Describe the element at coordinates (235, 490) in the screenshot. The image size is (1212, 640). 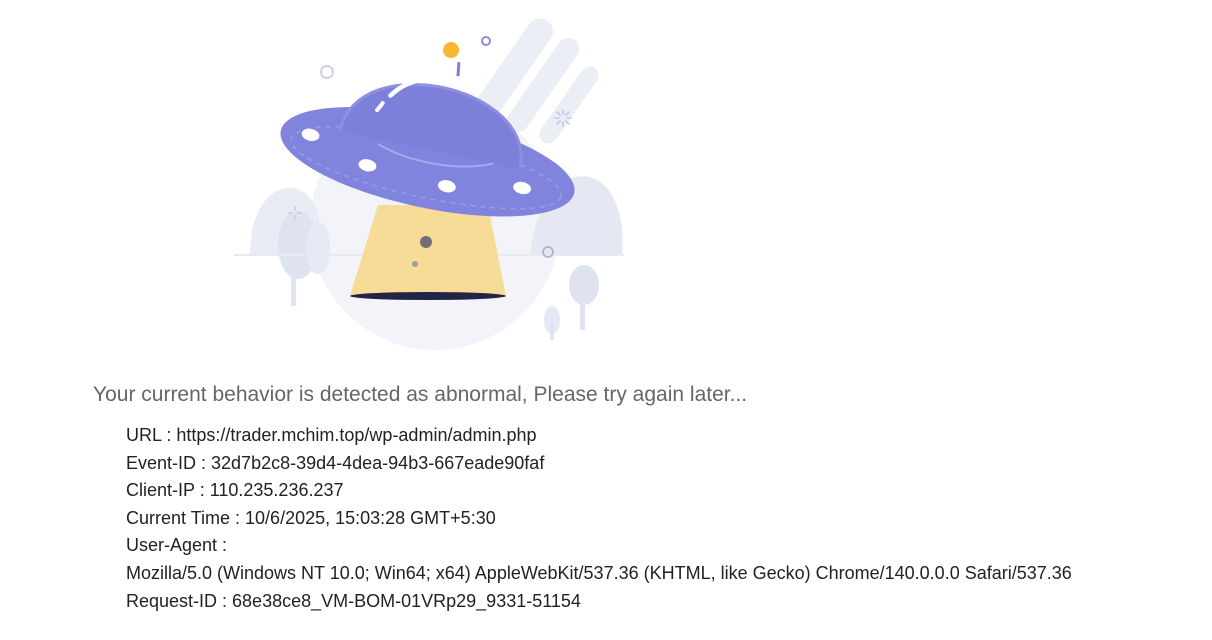
I see `client-ip-line: Client-IP : 110.235.236.237` at that location.